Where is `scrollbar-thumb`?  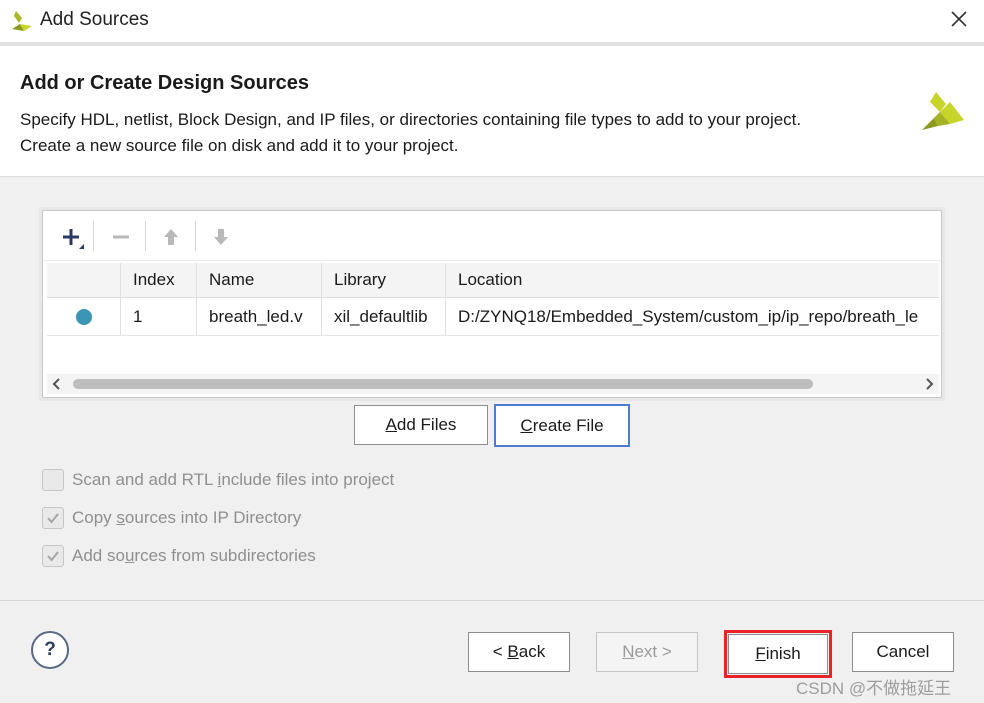
scrollbar-thumb is located at coordinates (443, 384).